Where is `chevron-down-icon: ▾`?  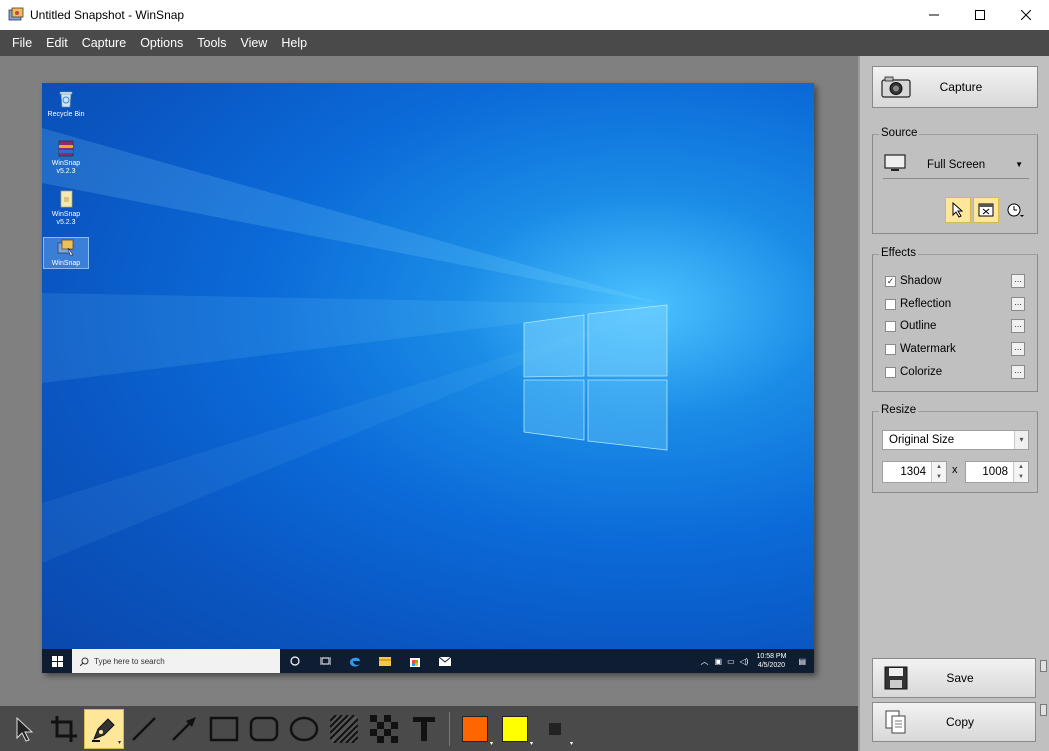
chevron-down-icon: ▾ is located at coordinates (1021, 440).